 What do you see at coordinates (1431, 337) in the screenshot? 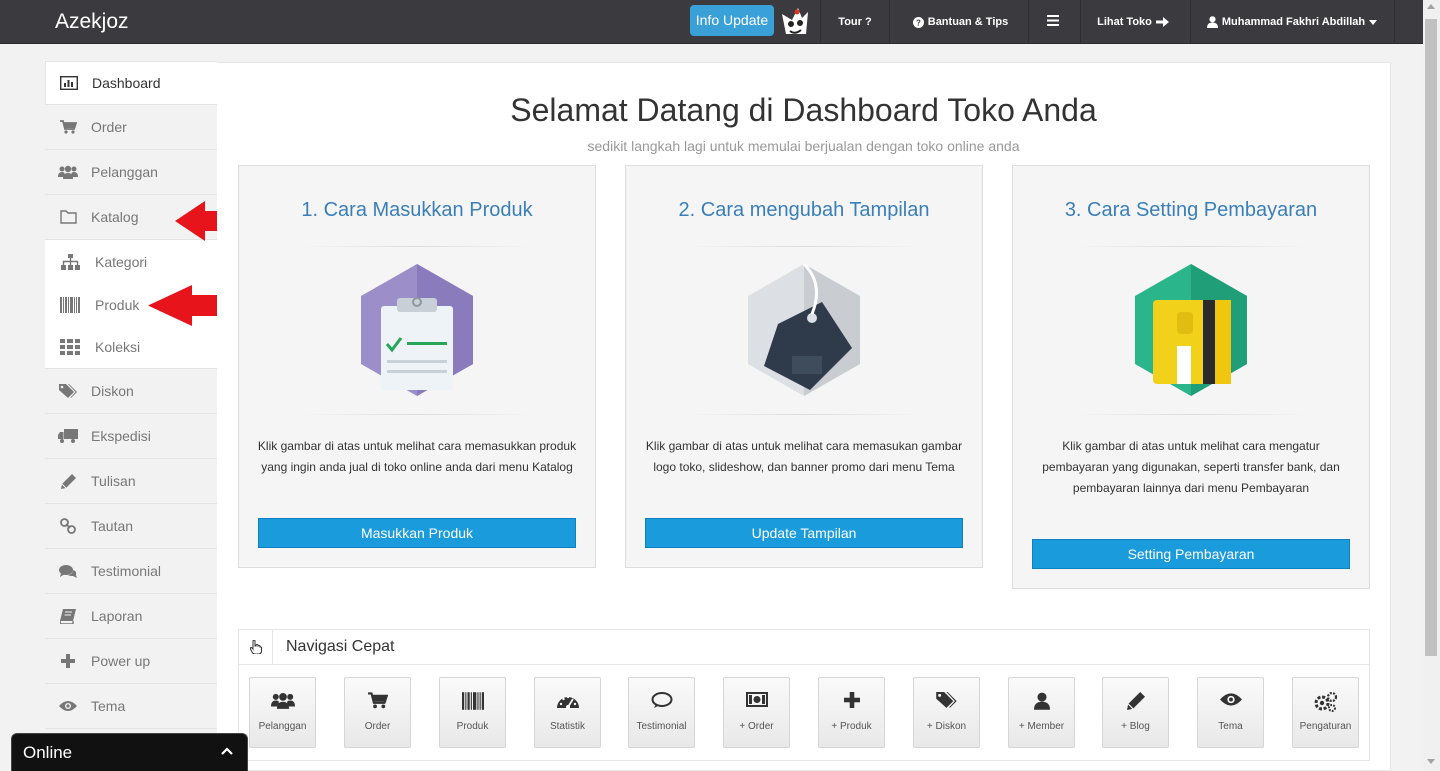
I see `scrollbar-thumb` at bounding box center [1431, 337].